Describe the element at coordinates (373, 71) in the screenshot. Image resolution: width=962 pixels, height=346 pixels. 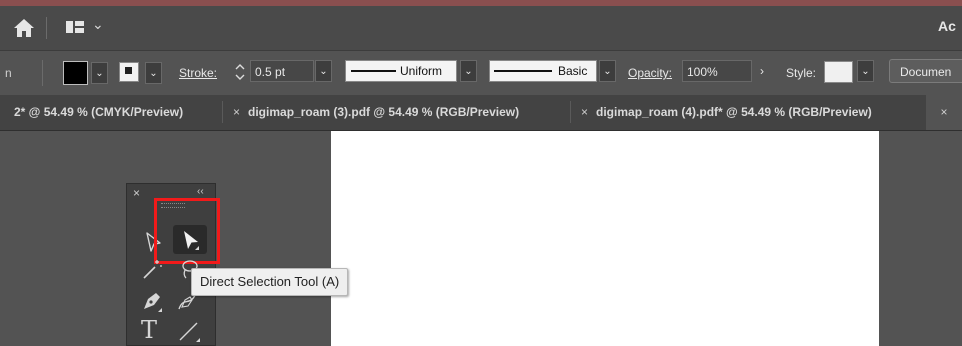
I see `profile-preview-line` at that location.